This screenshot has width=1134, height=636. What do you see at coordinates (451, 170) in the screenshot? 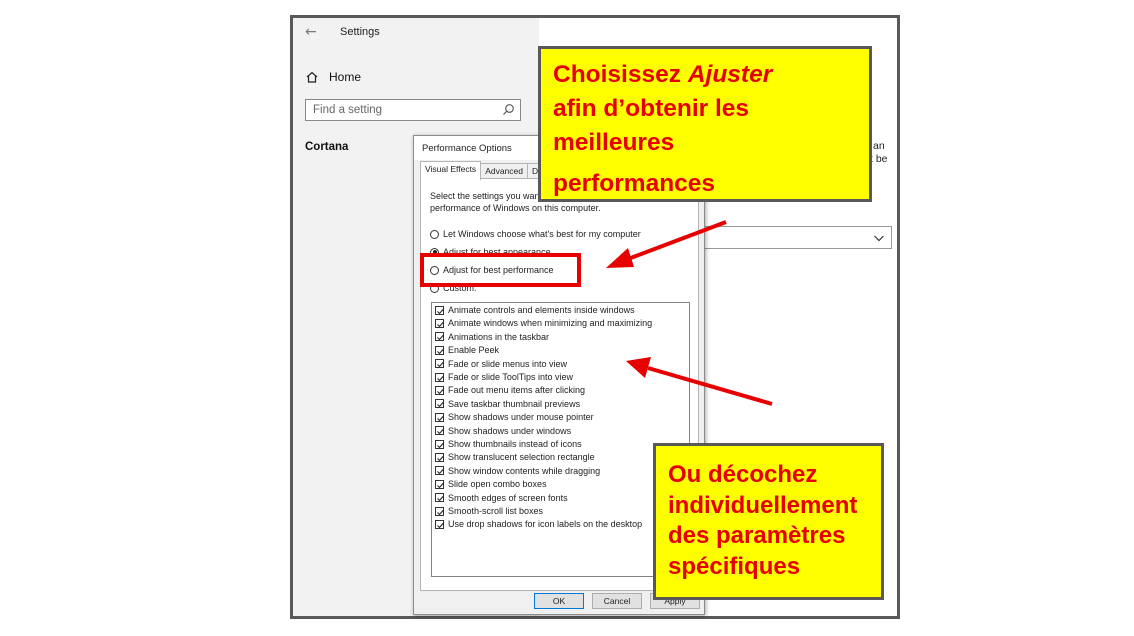
I see `tab-visual-effects: Visual Effects` at bounding box center [451, 170].